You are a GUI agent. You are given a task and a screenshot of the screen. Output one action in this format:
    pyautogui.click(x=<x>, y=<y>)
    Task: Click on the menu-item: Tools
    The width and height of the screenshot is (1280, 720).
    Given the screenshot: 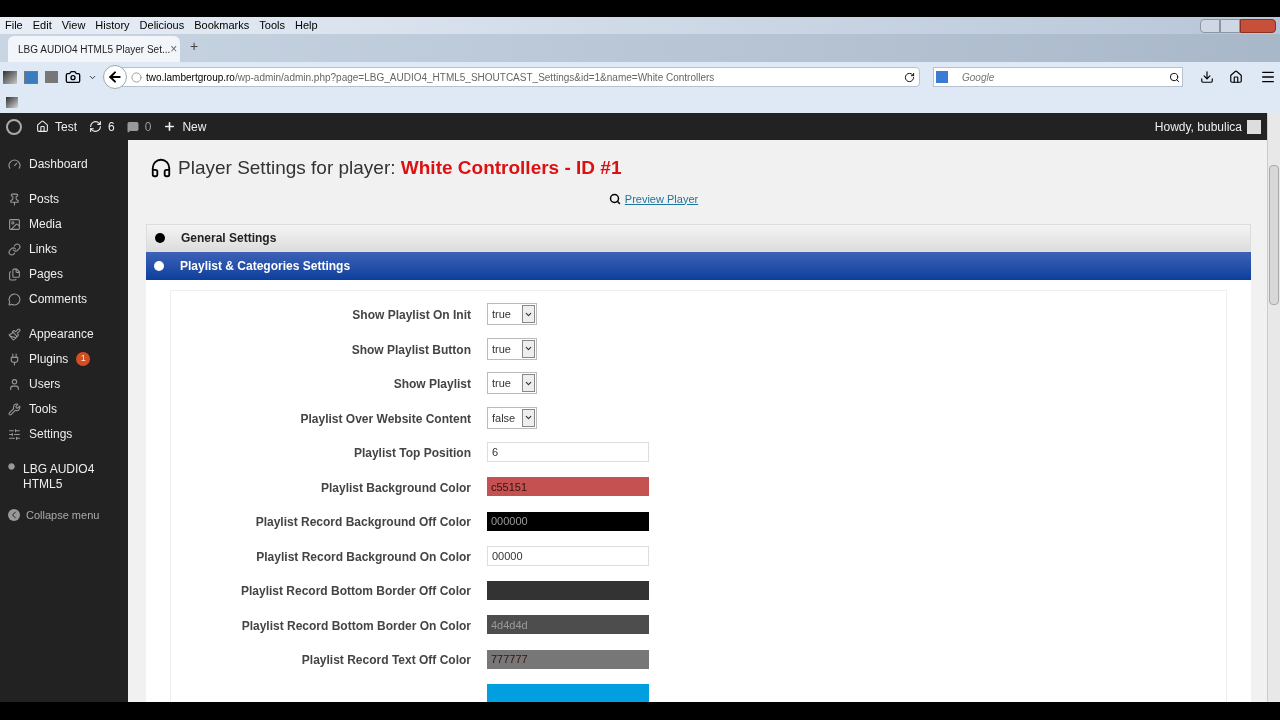 What is the action you would take?
    pyautogui.click(x=272, y=25)
    